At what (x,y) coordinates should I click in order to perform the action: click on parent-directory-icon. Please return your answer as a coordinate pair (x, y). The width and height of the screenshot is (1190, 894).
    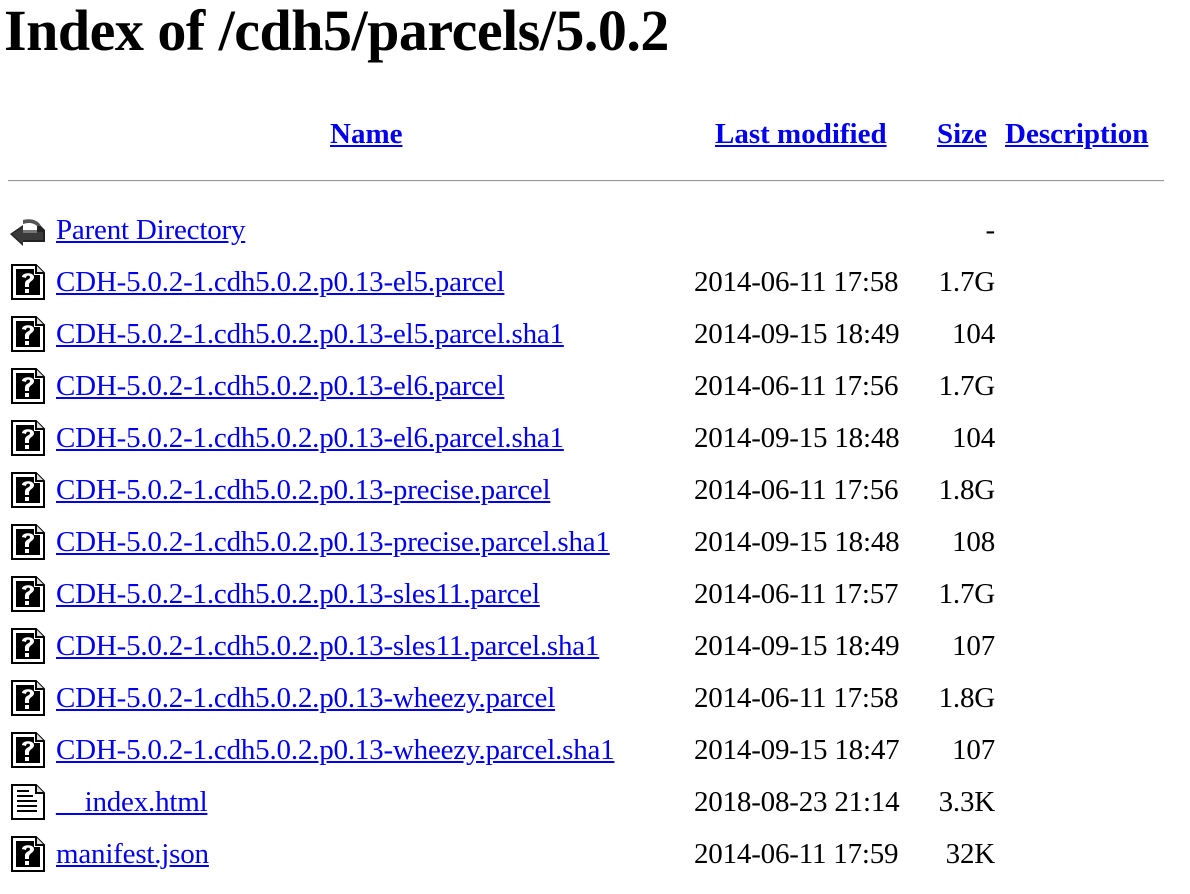
    Looking at the image, I should click on (26, 231).